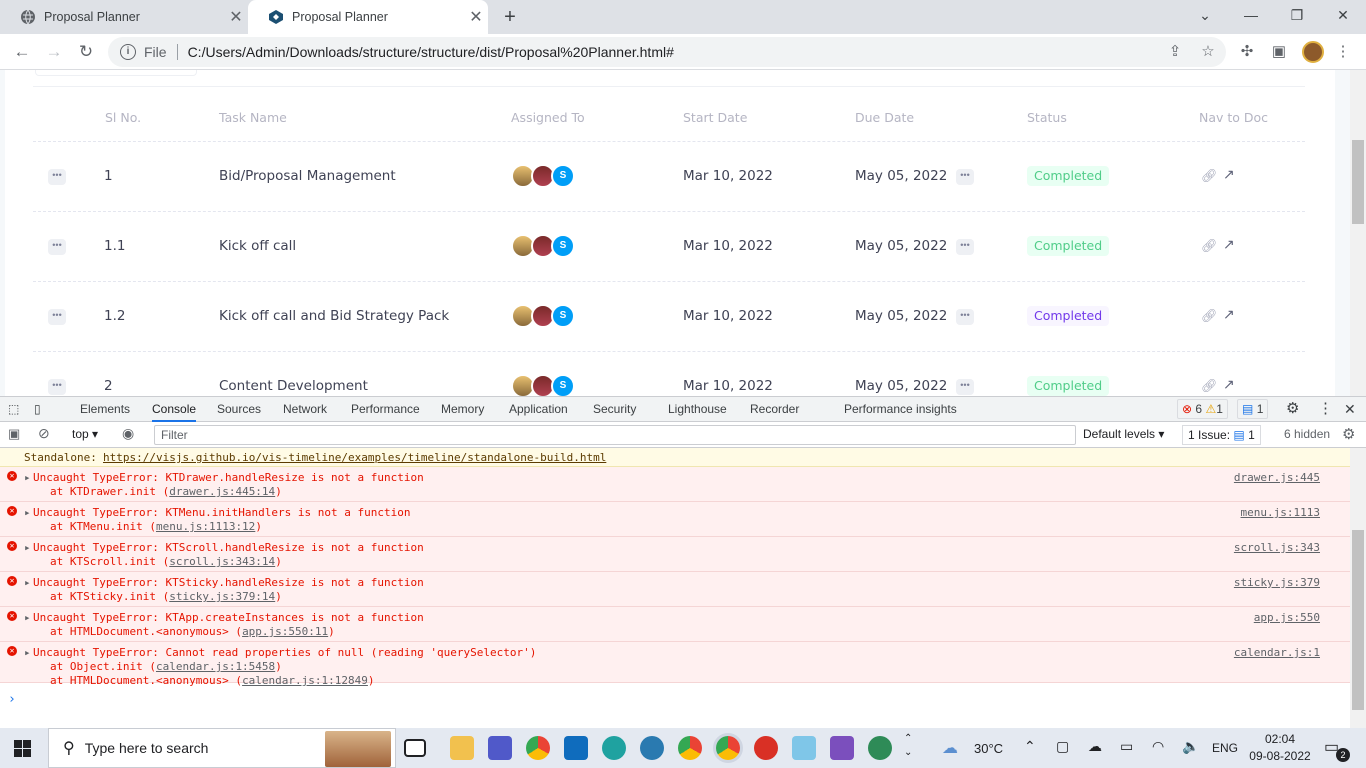 The image size is (1366, 768). Describe the element at coordinates (1297, 17) in the screenshot. I see `restore-icon: ❐` at that location.